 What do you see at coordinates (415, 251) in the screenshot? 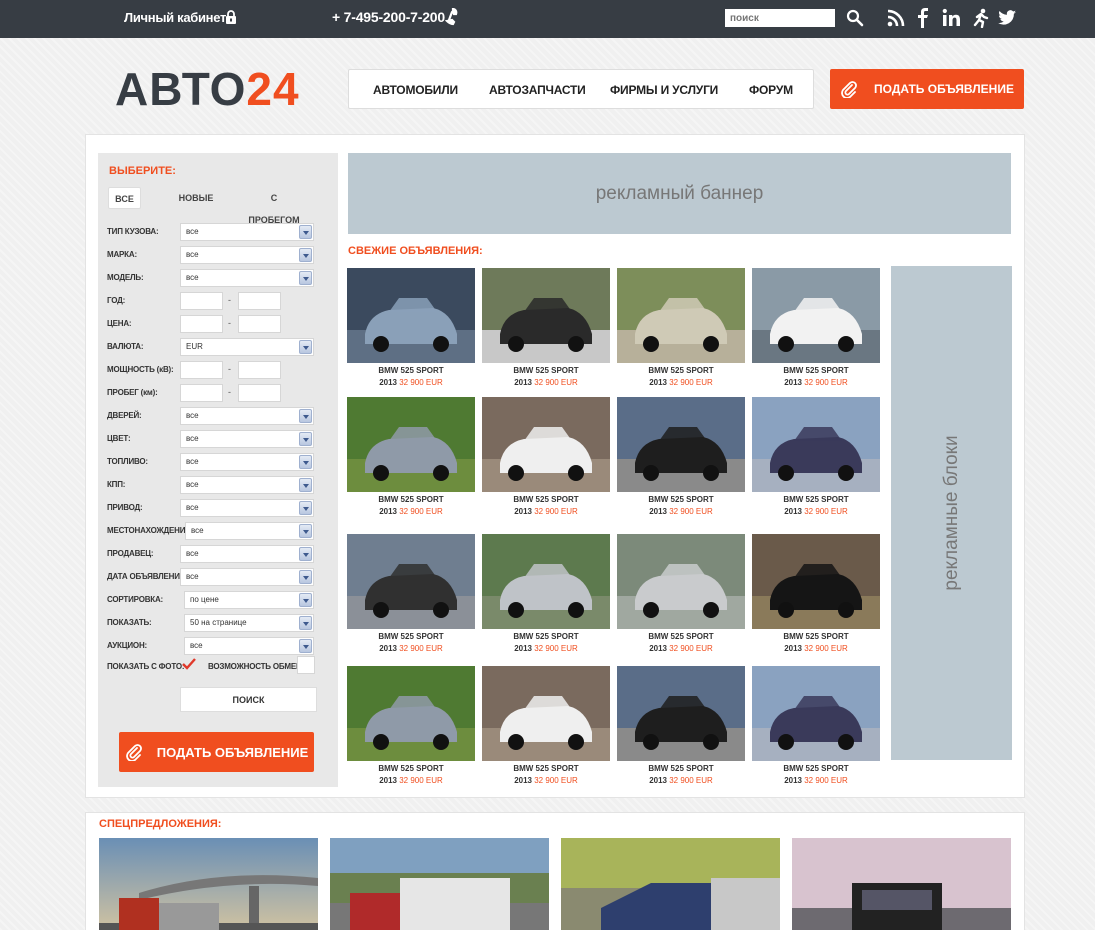
I see `fresh-listings-title: СВЕЖИЕ ОБЪЯВЛЕНИЯ:` at bounding box center [415, 251].